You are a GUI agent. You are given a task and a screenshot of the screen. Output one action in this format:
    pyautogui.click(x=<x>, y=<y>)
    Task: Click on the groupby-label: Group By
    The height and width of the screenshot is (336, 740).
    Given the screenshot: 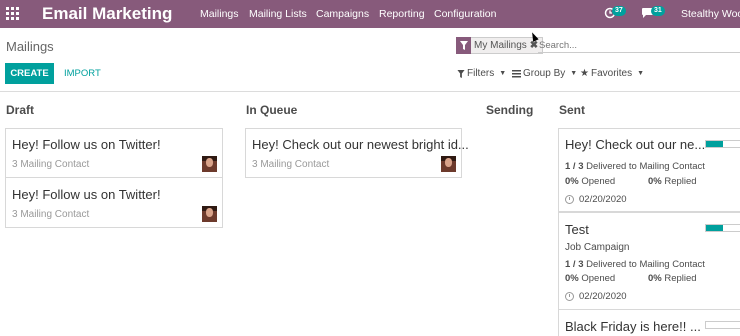 What is the action you would take?
    pyautogui.click(x=544, y=73)
    